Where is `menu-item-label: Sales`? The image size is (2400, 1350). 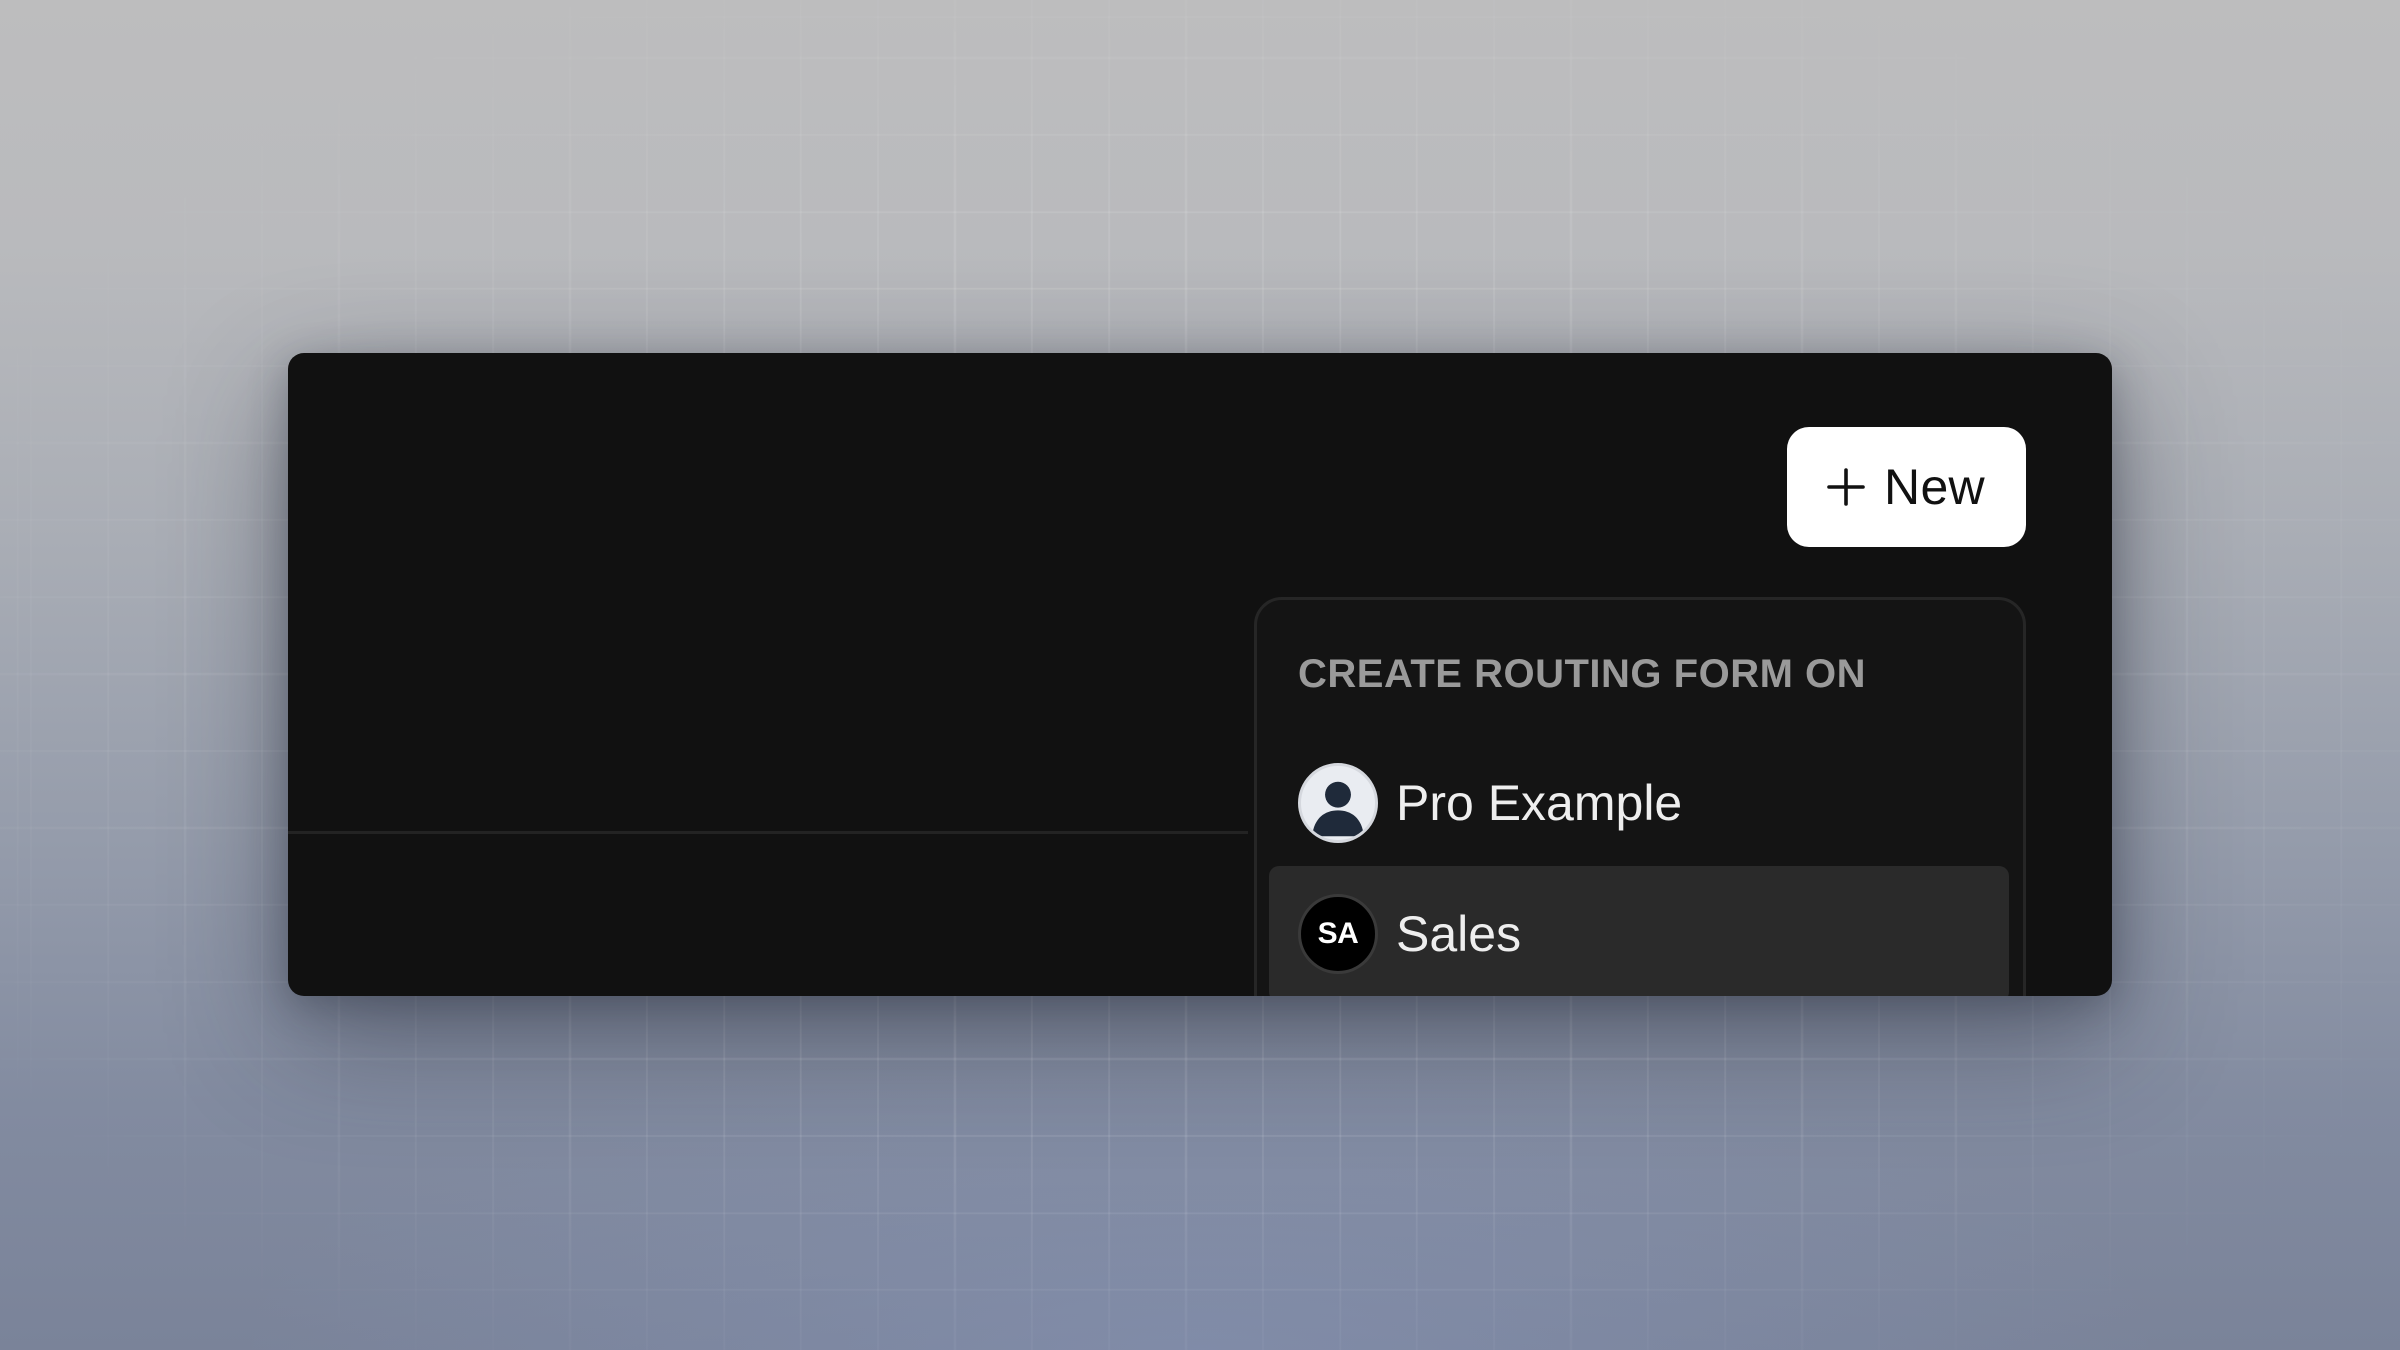
menu-item-label: Sales is located at coordinates (1459, 934).